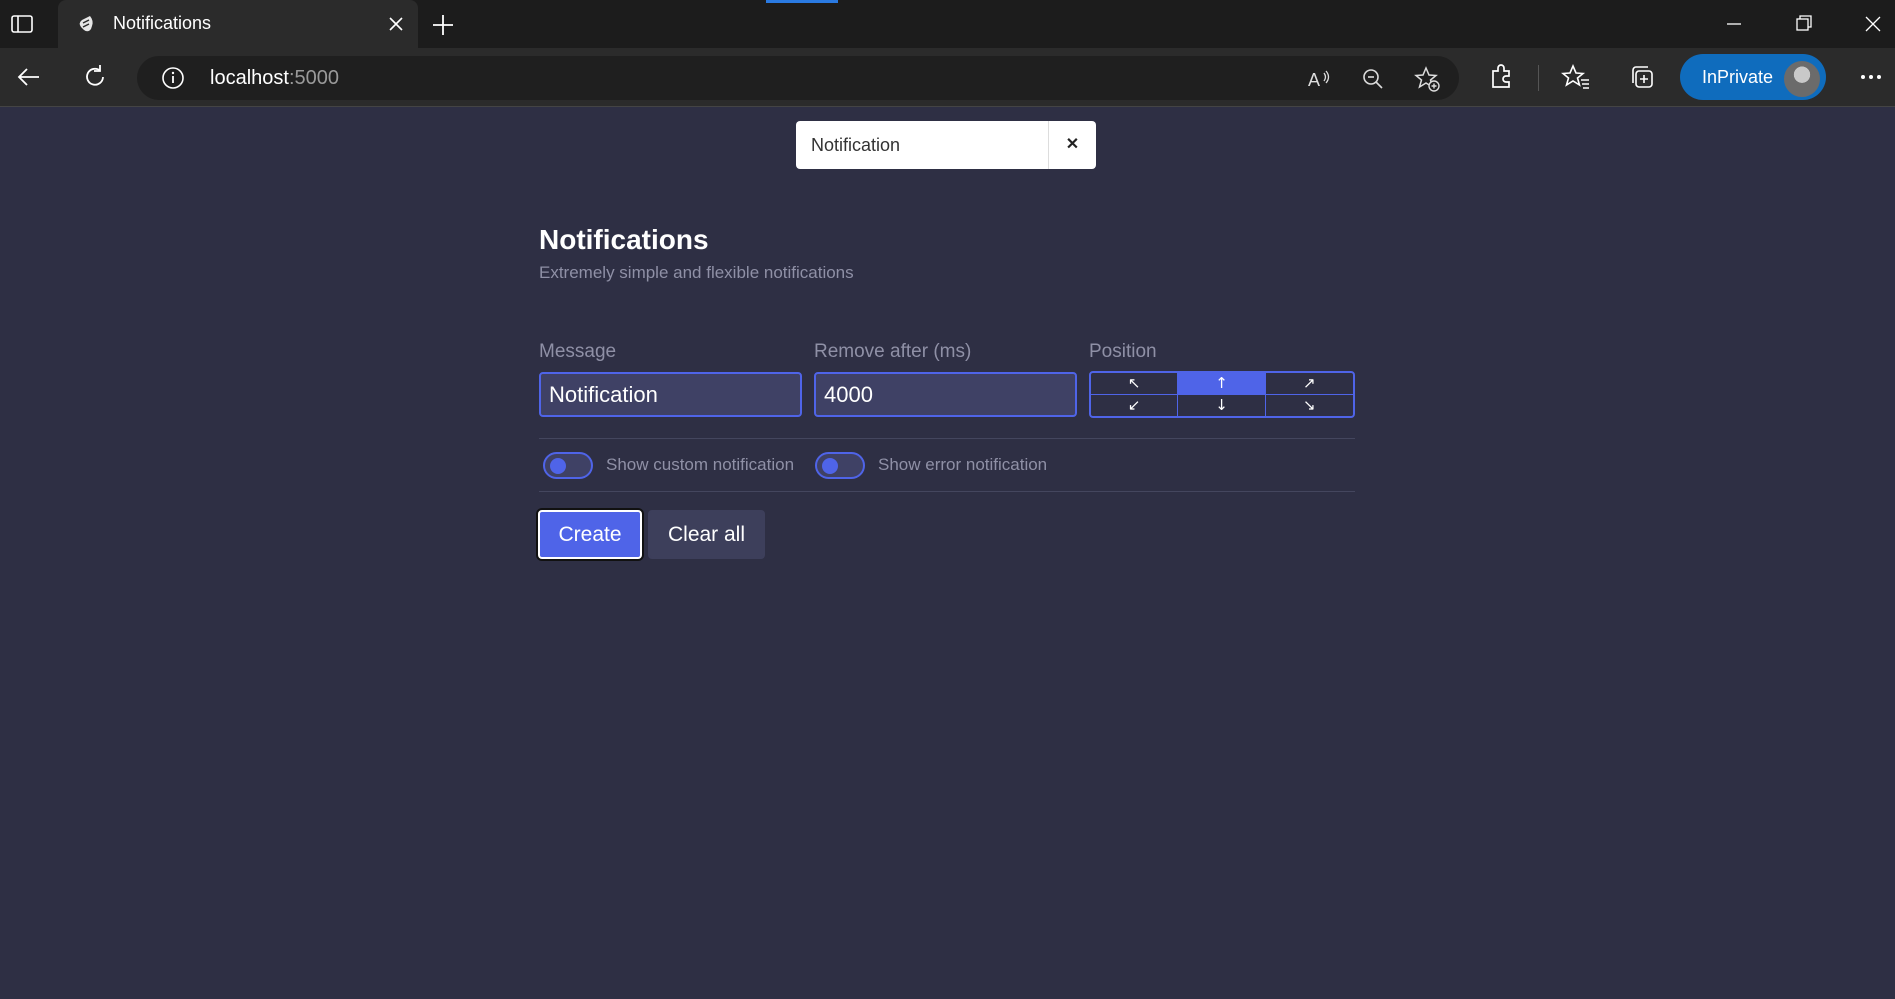 The image size is (1895, 999). Describe the element at coordinates (624, 239) in the screenshot. I see `page-title: Notifications` at that location.